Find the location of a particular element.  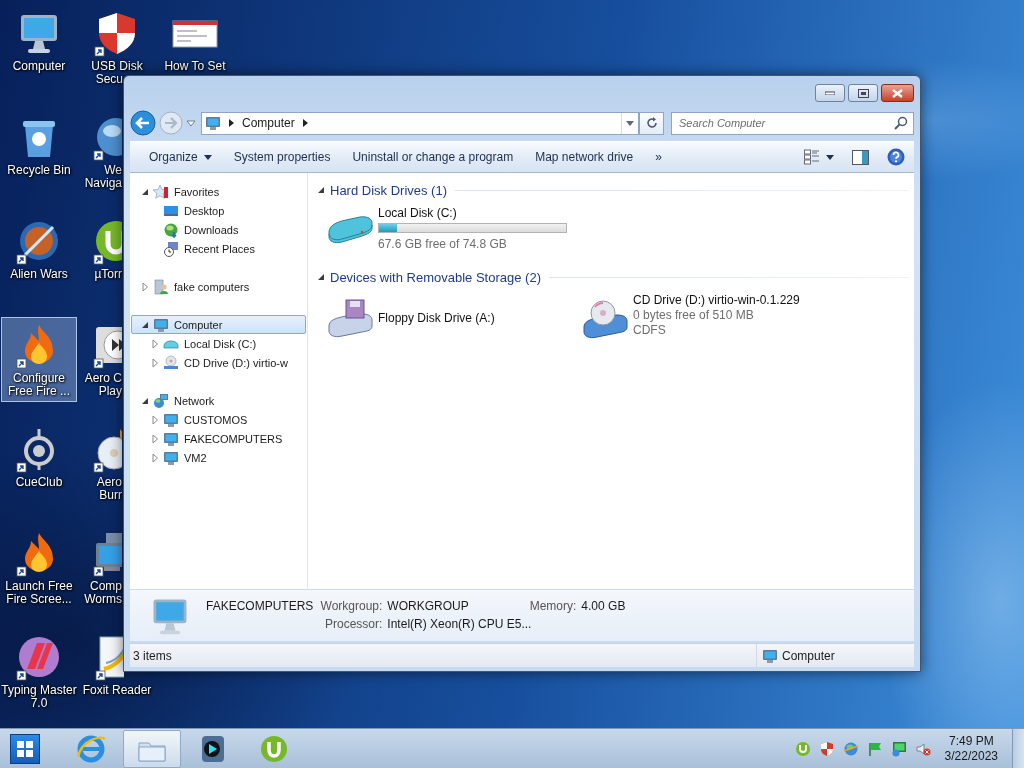

floppy-drive-icon is located at coordinates (350, 318).